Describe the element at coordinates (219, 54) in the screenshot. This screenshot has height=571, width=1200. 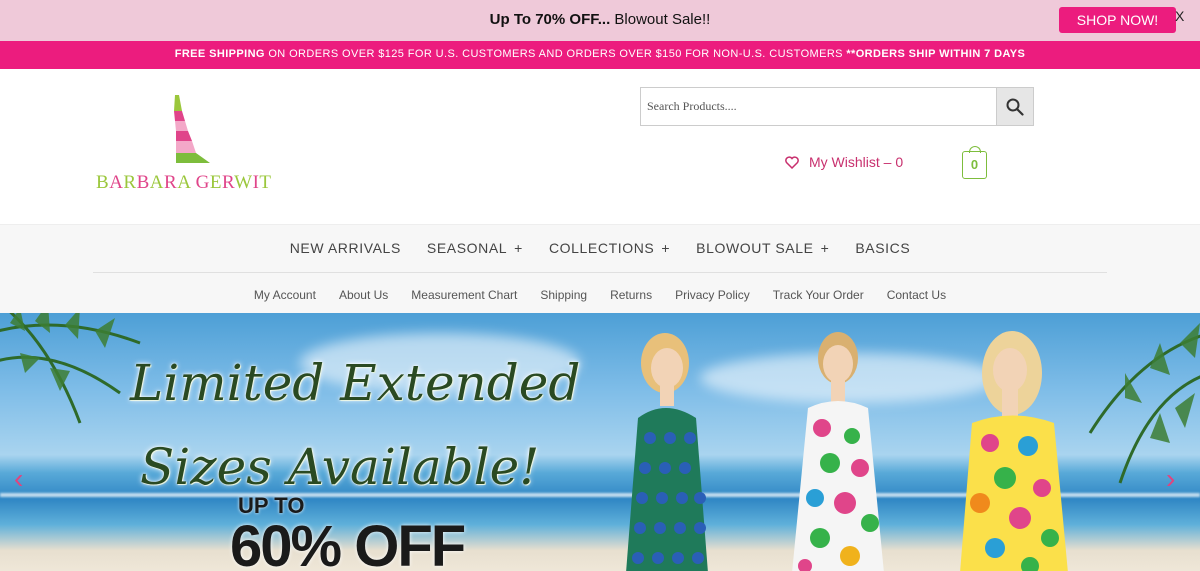
I see `shipping-bold: FREE SHIPPING` at that location.